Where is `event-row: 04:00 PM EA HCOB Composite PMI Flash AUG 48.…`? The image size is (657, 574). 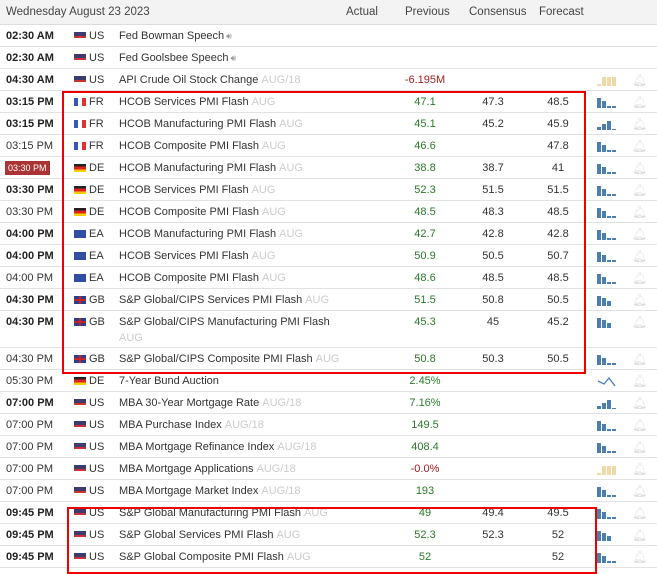
event-row: 04:00 PM EA HCOB Composite PMI Flash AUG 48.… is located at coordinates (328, 278).